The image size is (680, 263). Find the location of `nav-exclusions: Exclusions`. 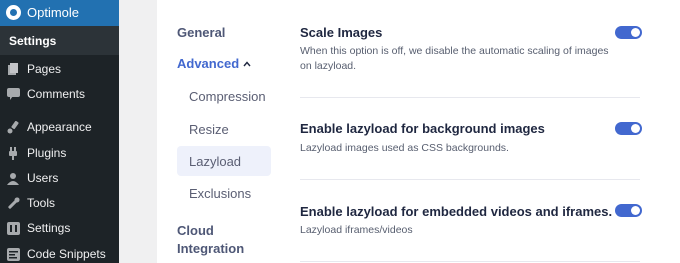

nav-exclusions: Exclusions is located at coordinates (220, 193).